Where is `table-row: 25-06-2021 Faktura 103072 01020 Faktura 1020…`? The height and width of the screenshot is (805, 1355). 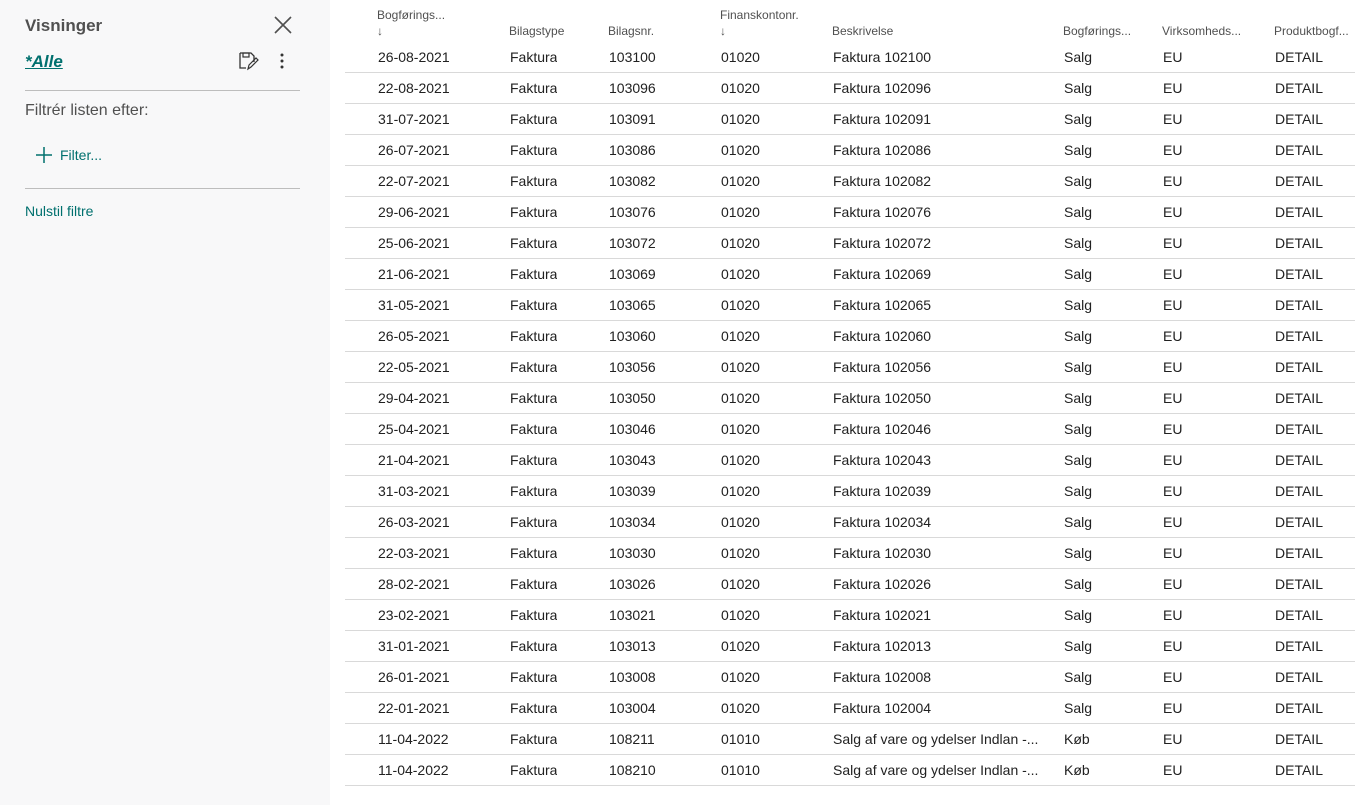
table-row: 25-06-2021 Faktura 103072 01020 Faktura 1020… is located at coordinates (850, 243).